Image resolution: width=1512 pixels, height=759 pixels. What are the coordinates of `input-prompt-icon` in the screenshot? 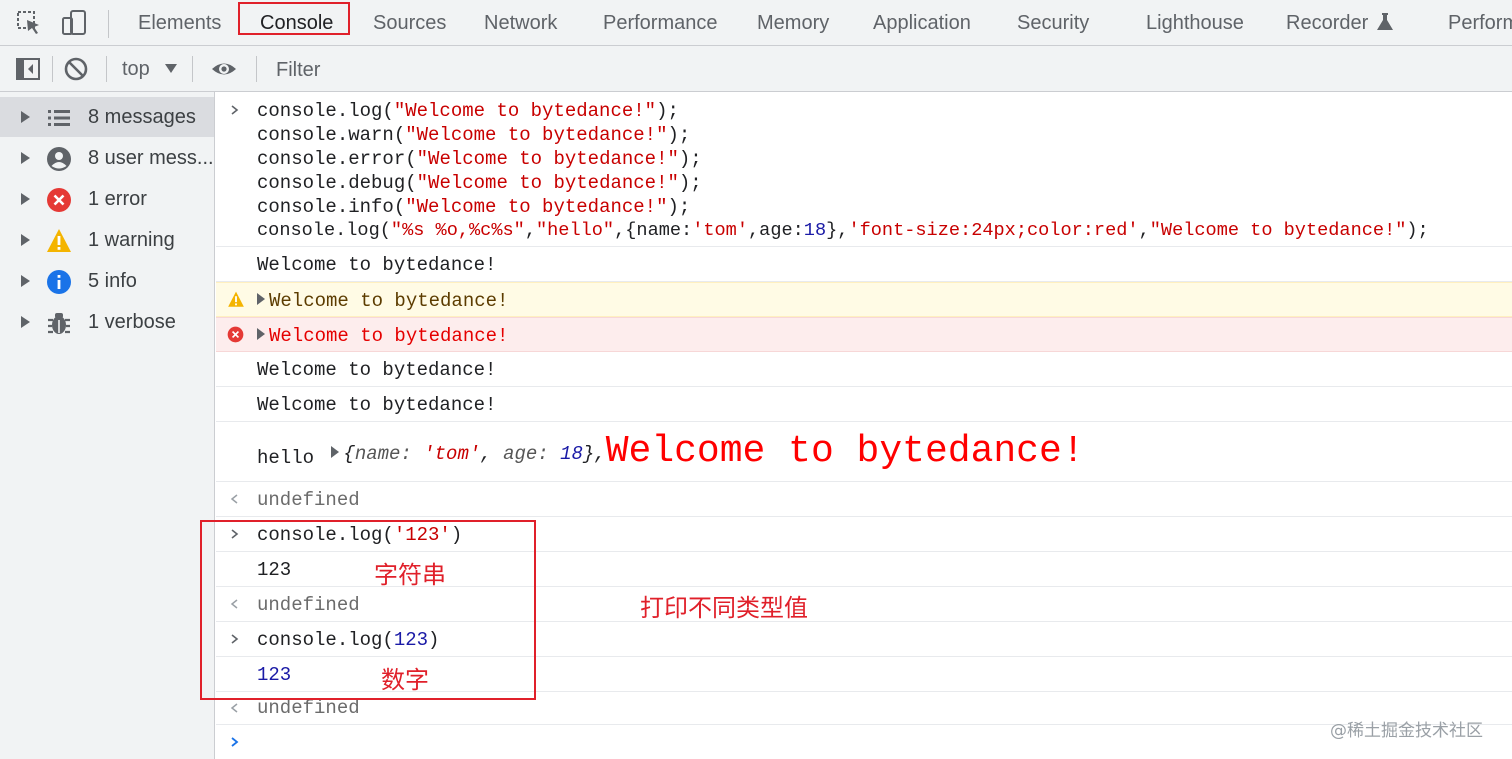 It's located at (235, 110).